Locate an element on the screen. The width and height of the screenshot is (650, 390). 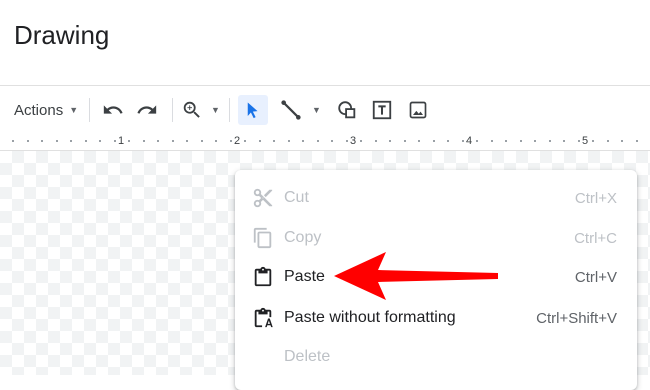
ruler-mark: 2 is located at coordinates (237, 141).